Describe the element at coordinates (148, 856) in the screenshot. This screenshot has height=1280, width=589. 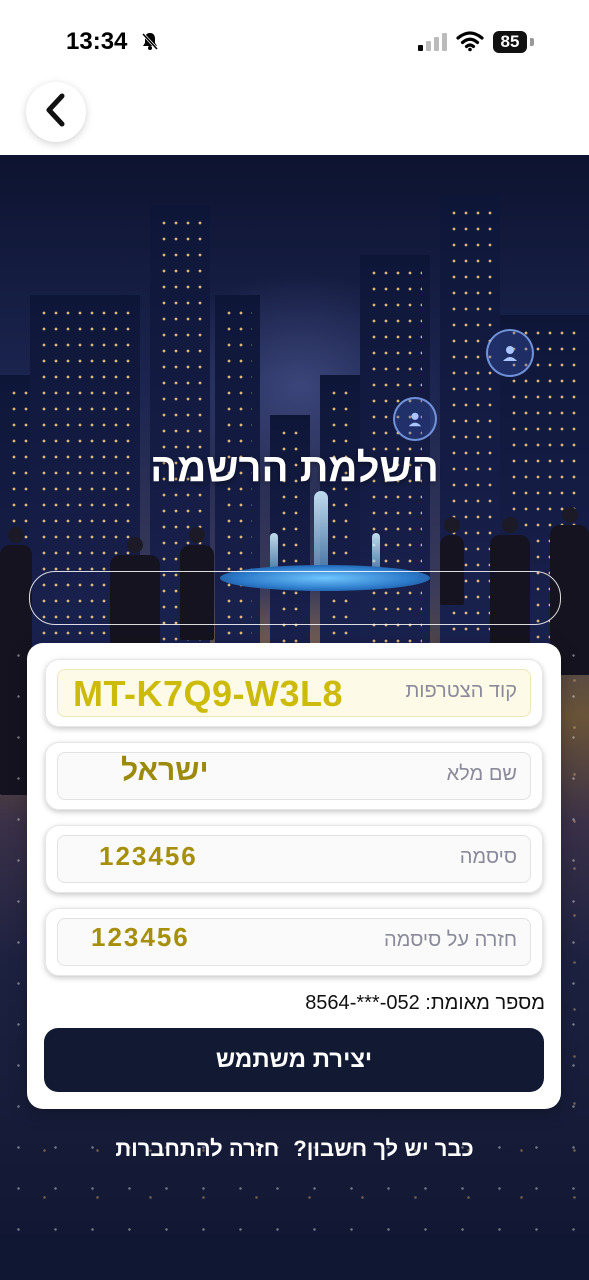
I see `password-value: 123456` at that location.